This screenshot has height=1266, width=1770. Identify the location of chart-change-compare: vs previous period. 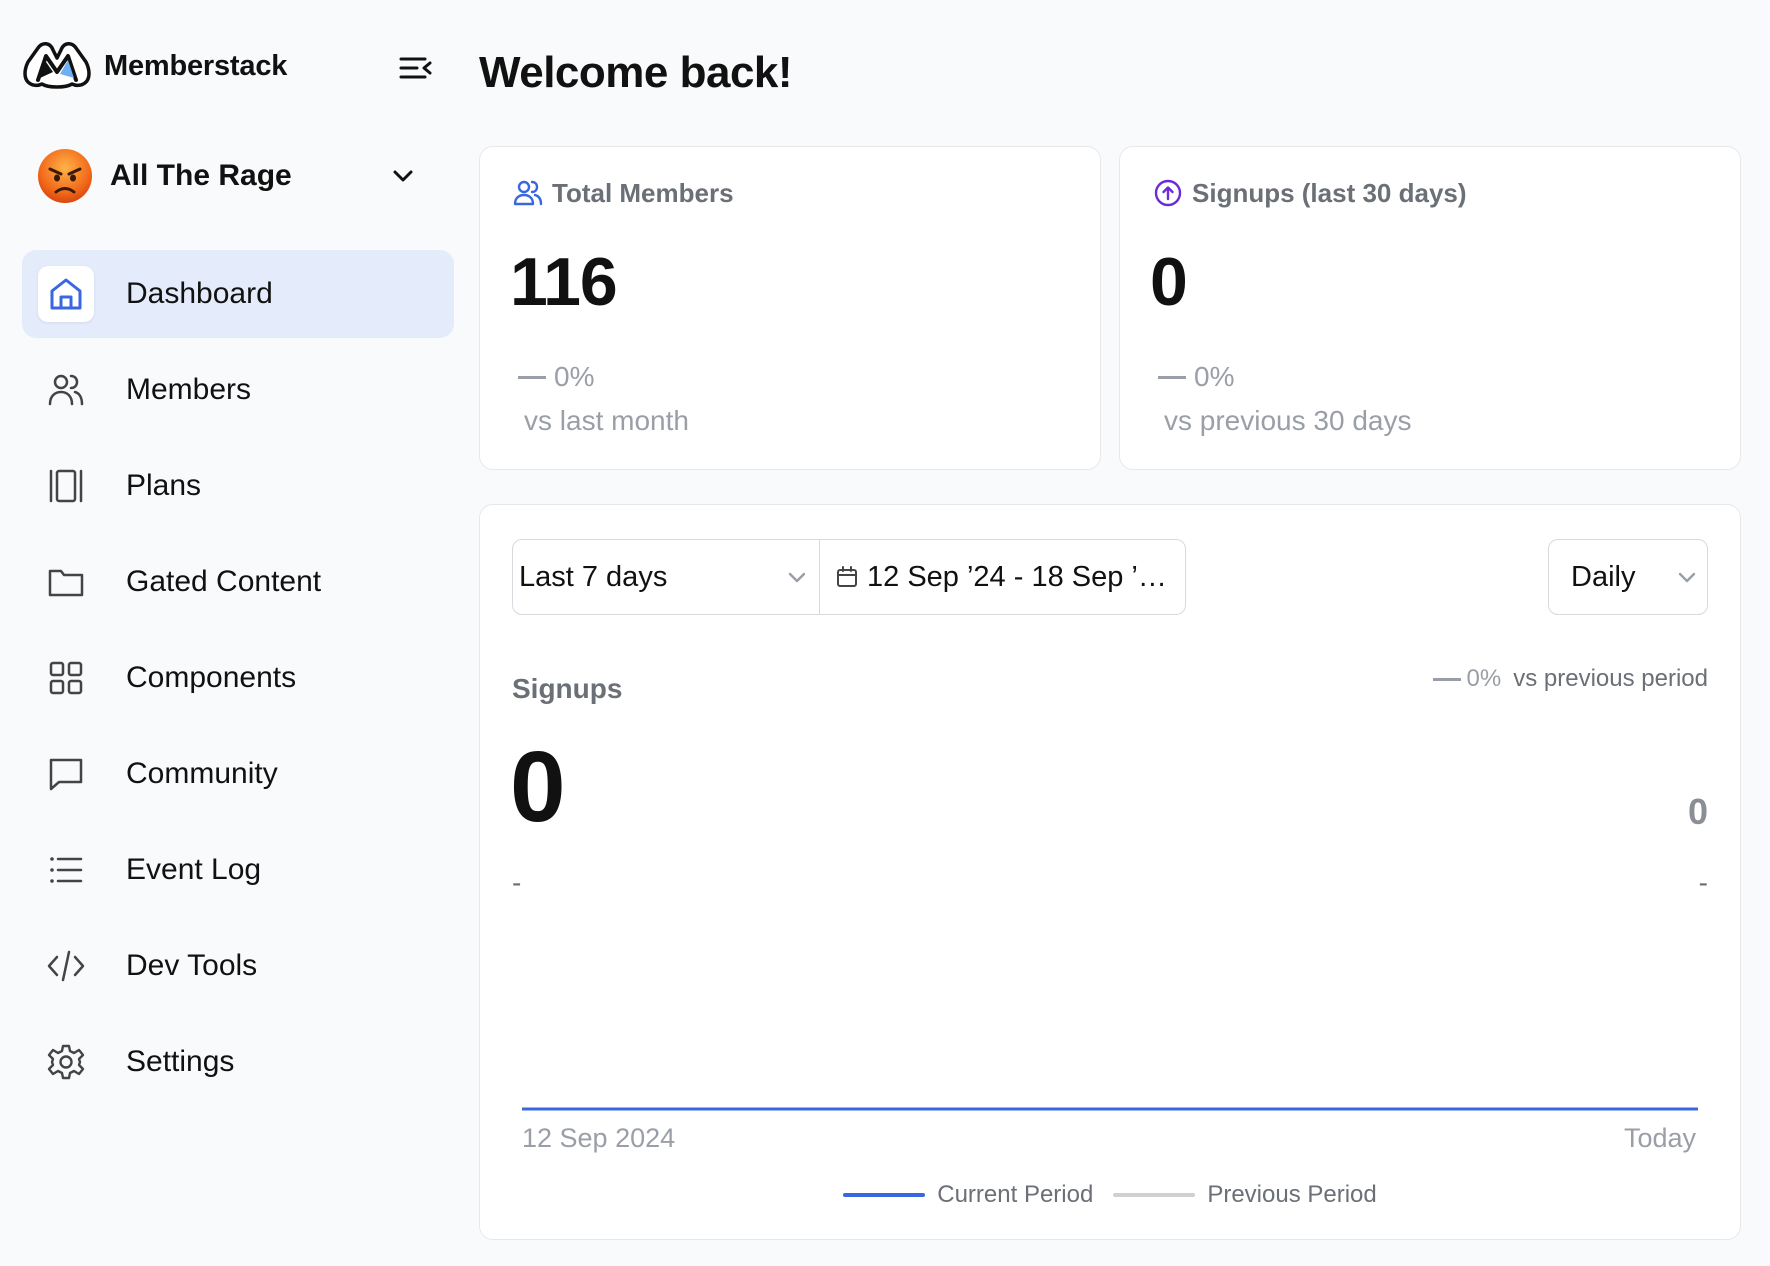
(1610, 678).